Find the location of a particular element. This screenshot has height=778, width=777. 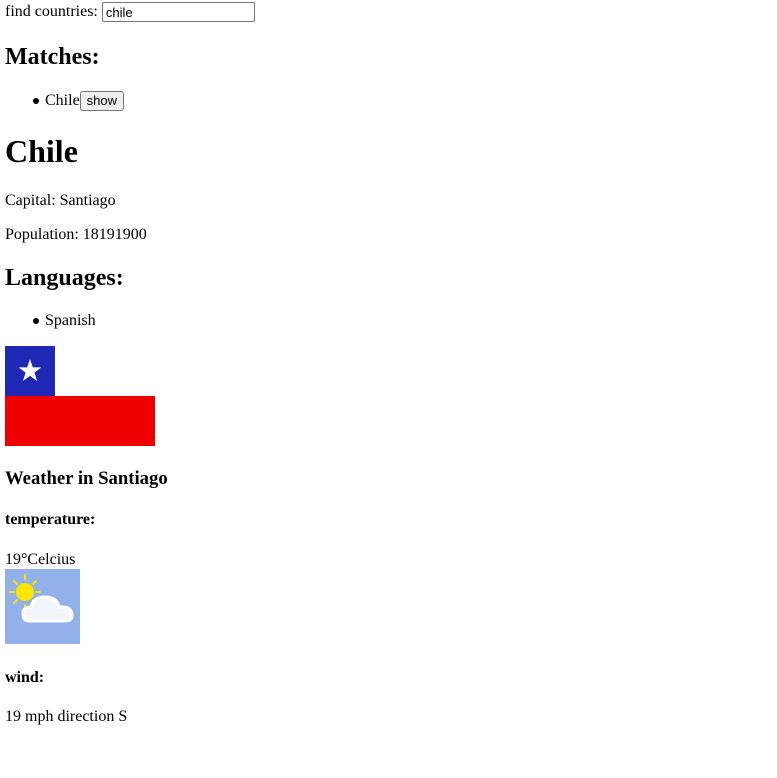

language-name: Spanish is located at coordinates (70, 320).